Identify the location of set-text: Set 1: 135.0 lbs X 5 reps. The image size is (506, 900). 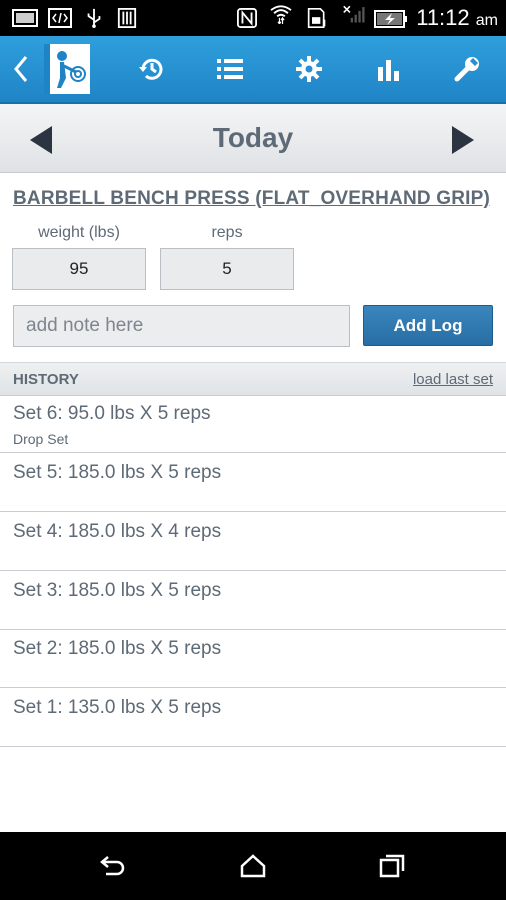
(117, 707).